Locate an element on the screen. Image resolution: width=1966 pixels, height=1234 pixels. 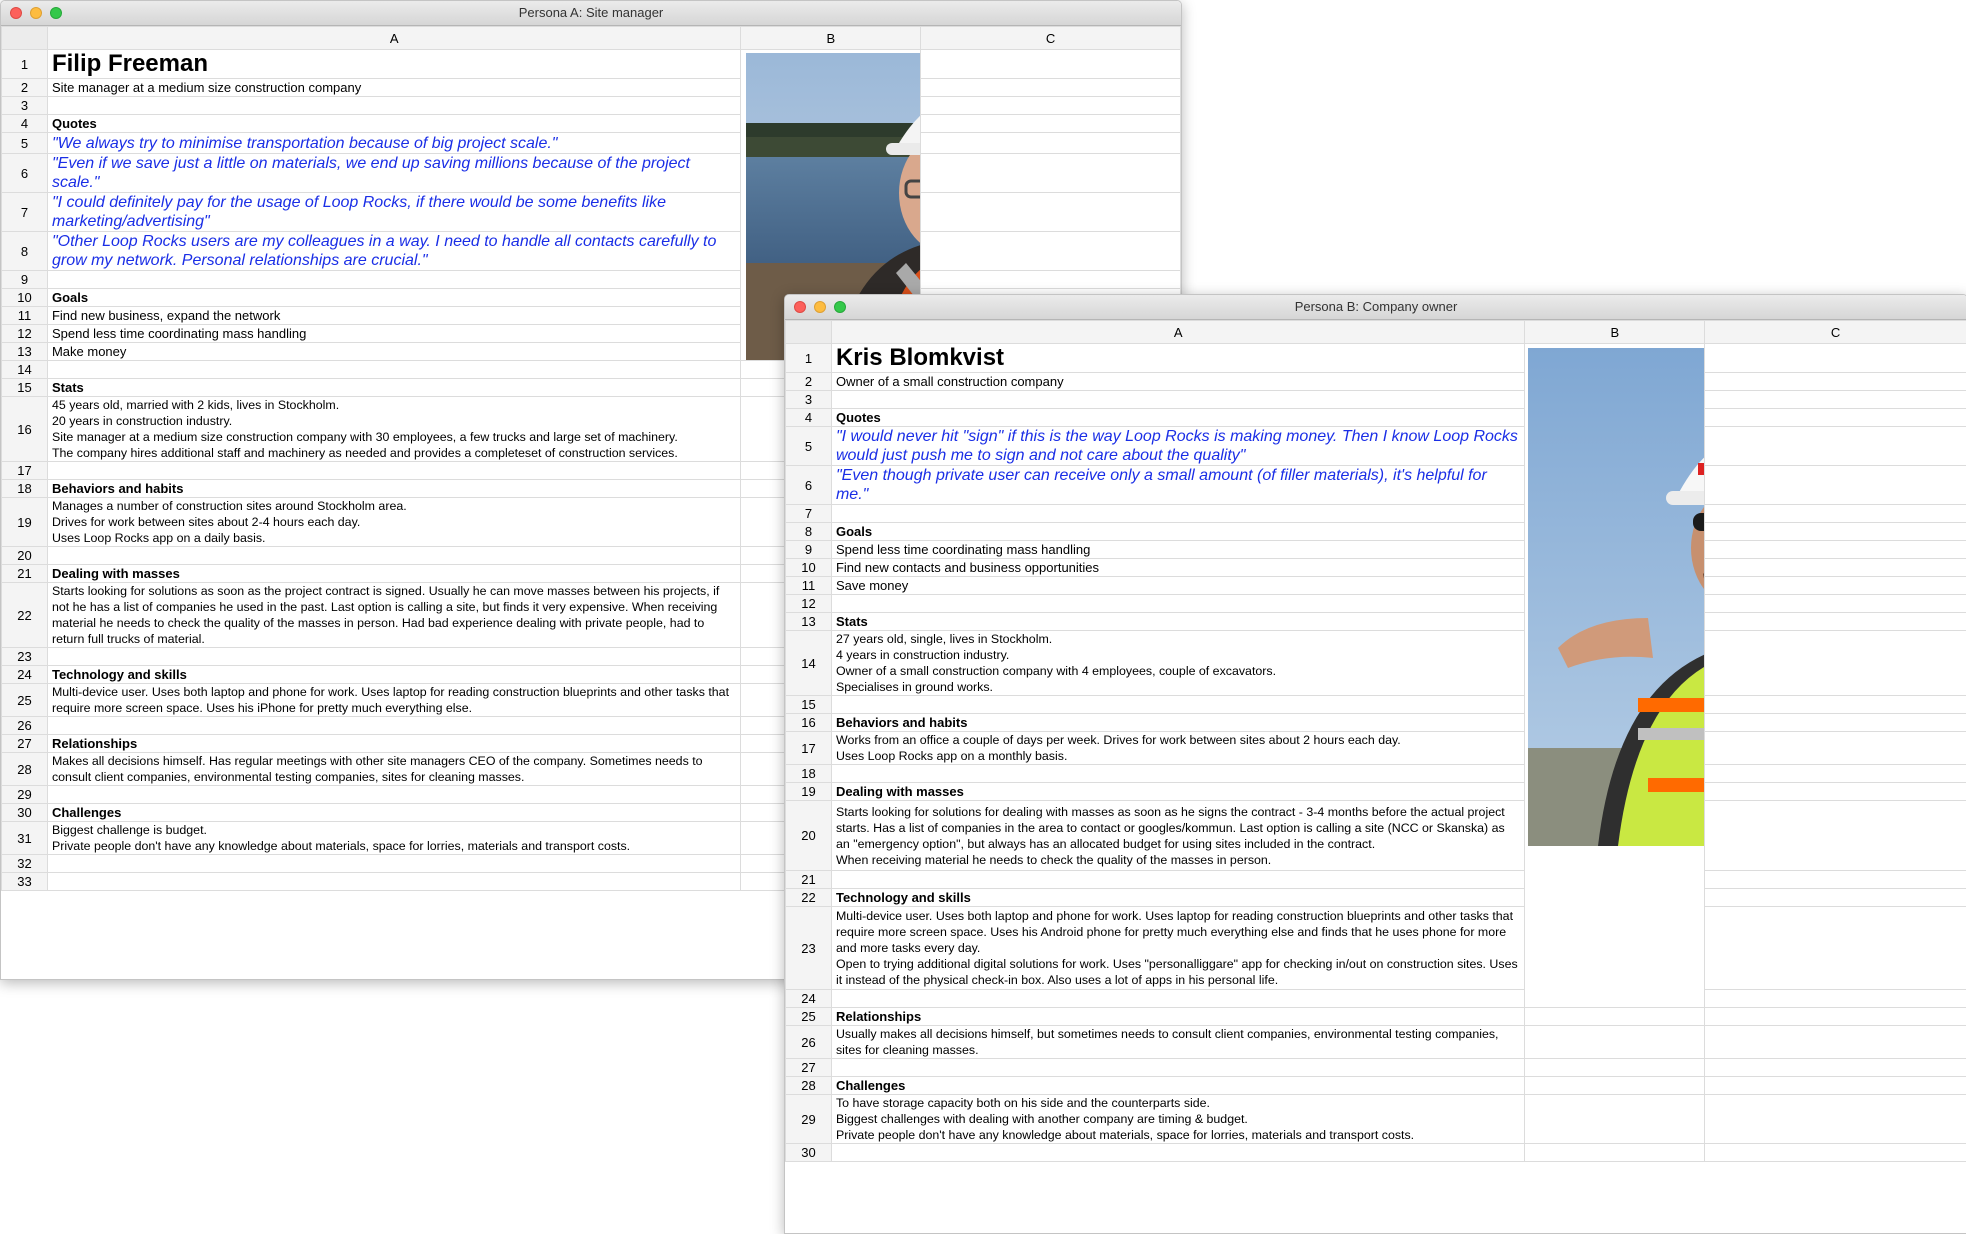
cell-a: Save money is located at coordinates (1177, 586).